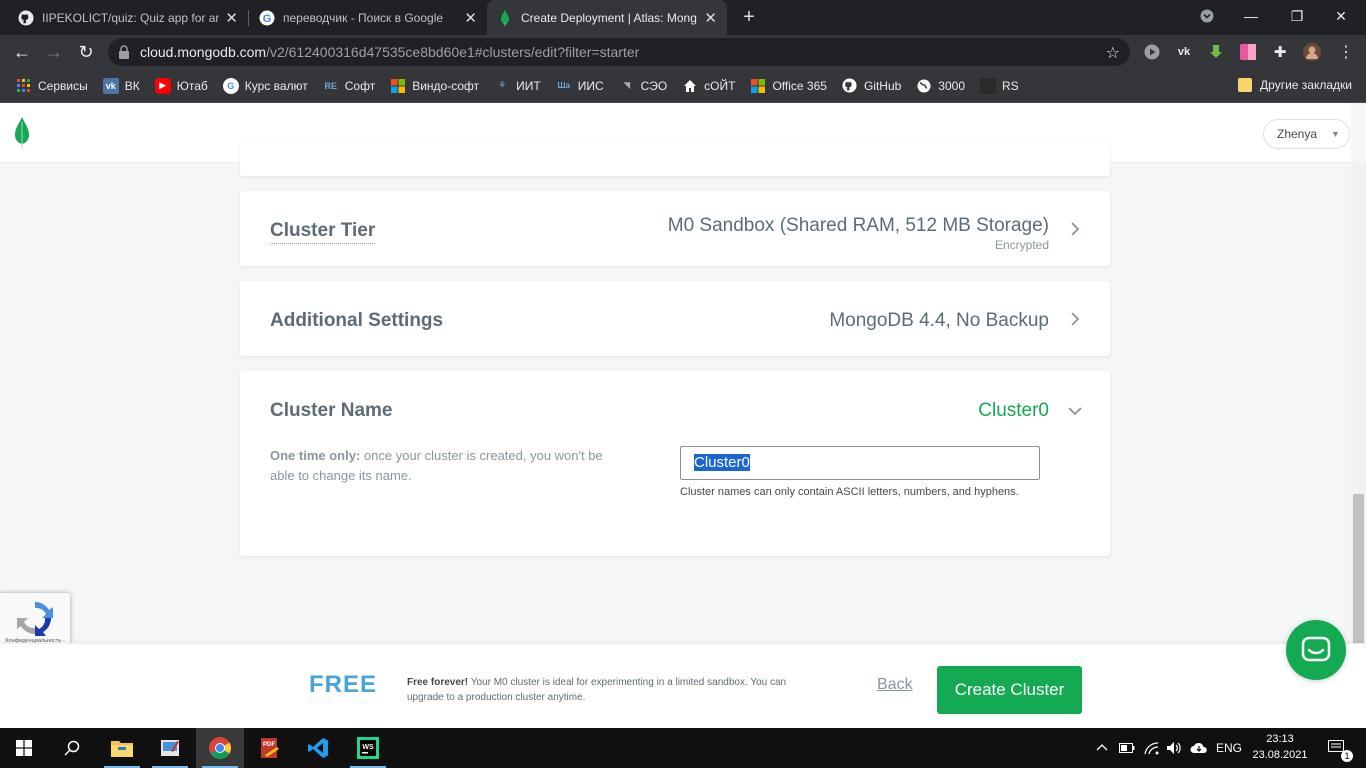 The height and width of the screenshot is (768, 1366). I want to click on bookmark-3000: 3000, so click(940, 86).